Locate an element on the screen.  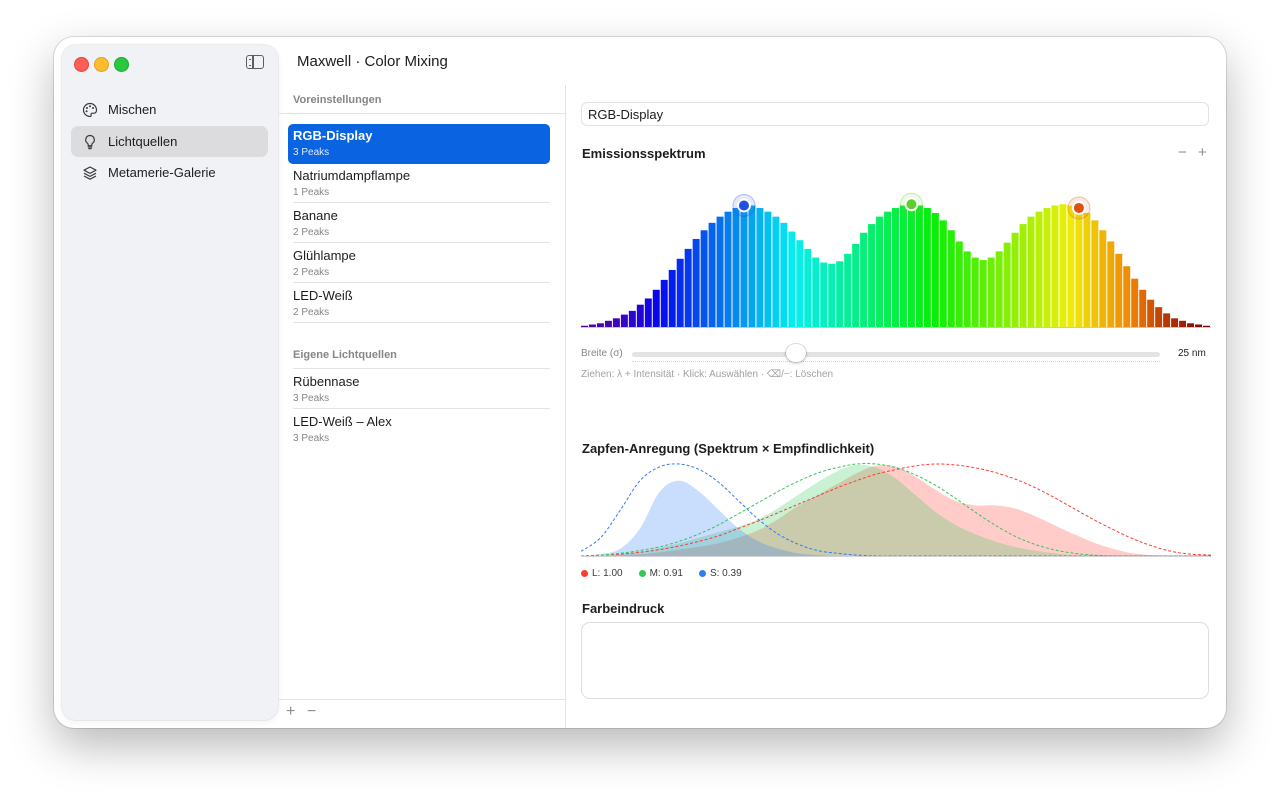
item-name: Natriumdampflampe is located at coordinates (352, 175).